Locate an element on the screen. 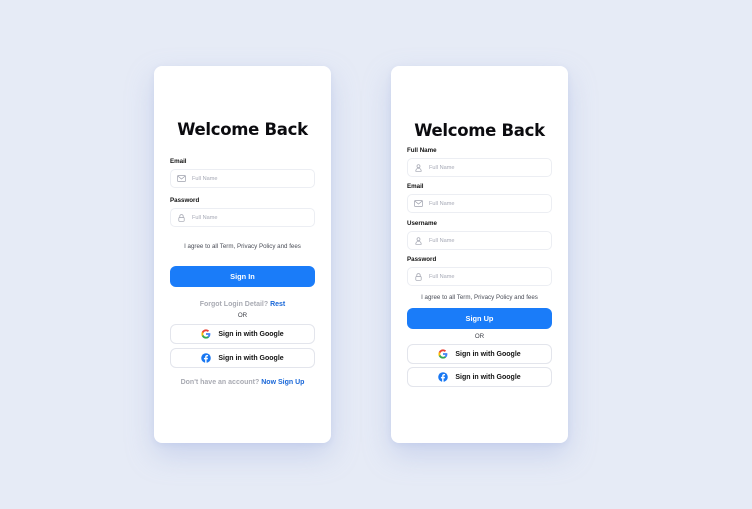  reset-link: Rest is located at coordinates (277, 304).